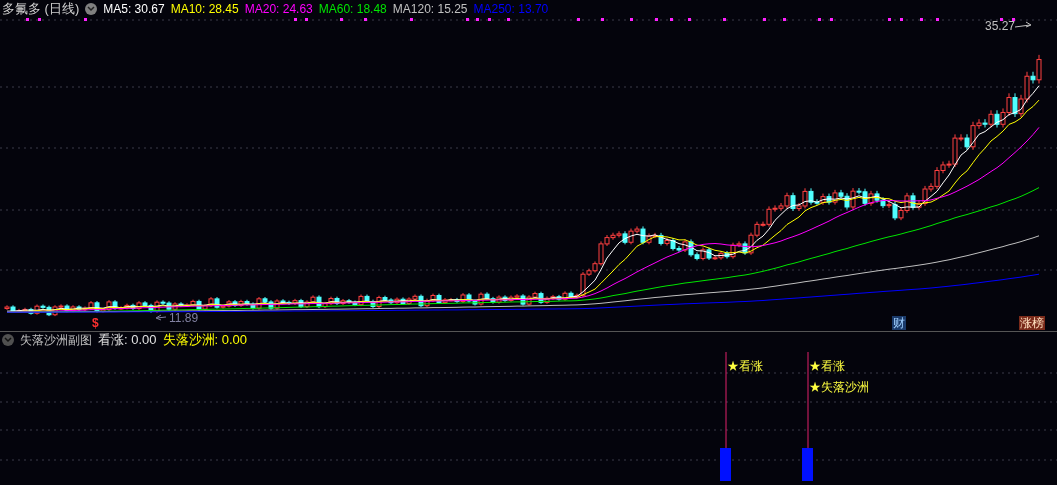 This screenshot has width=1057, height=485. I want to click on moving-average-value: MA20: 24.63, so click(278, 9).